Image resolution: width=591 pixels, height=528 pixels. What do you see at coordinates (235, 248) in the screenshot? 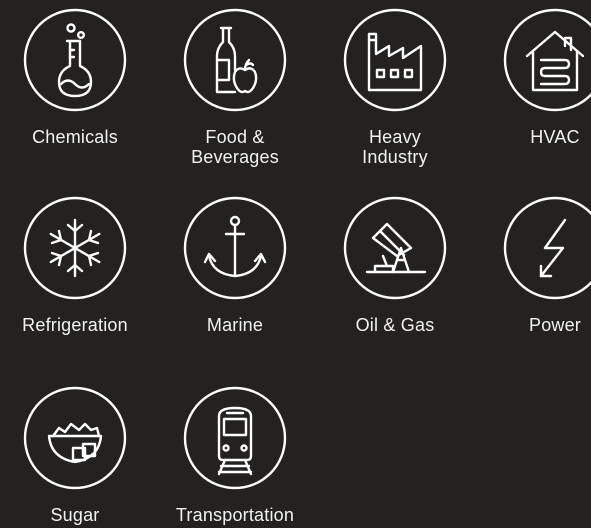
I see `anchor-icon` at bounding box center [235, 248].